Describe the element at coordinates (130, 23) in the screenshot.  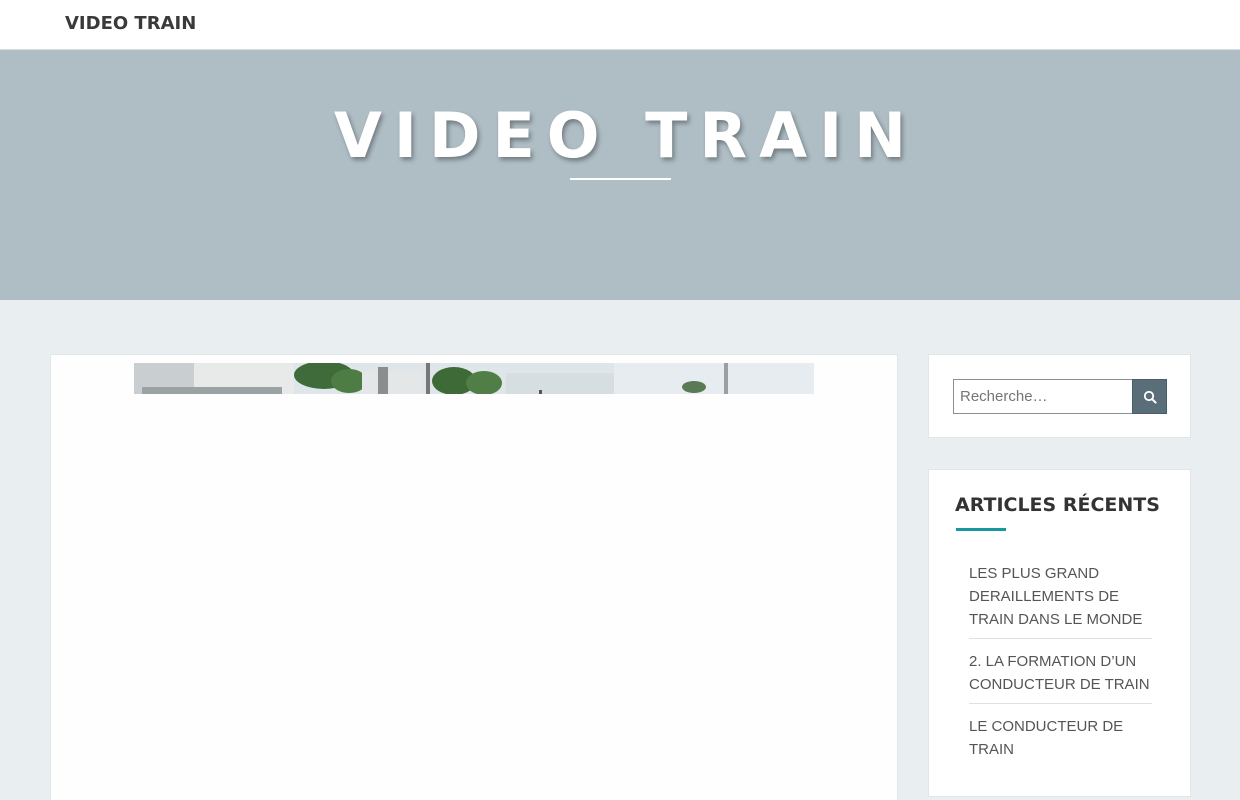
I see `site-brand-link: VIDEO TRAIN` at that location.